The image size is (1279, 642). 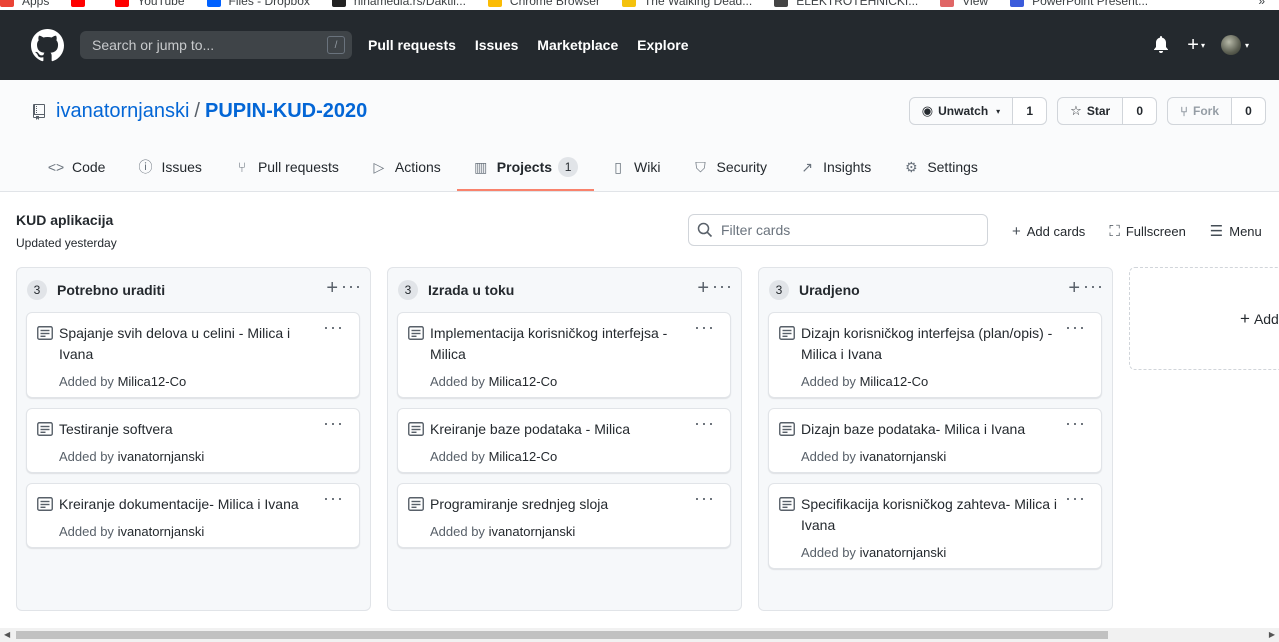 What do you see at coordinates (216, 45) in the screenshot?
I see `search-input: Search or jump to... /` at bounding box center [216, 45].